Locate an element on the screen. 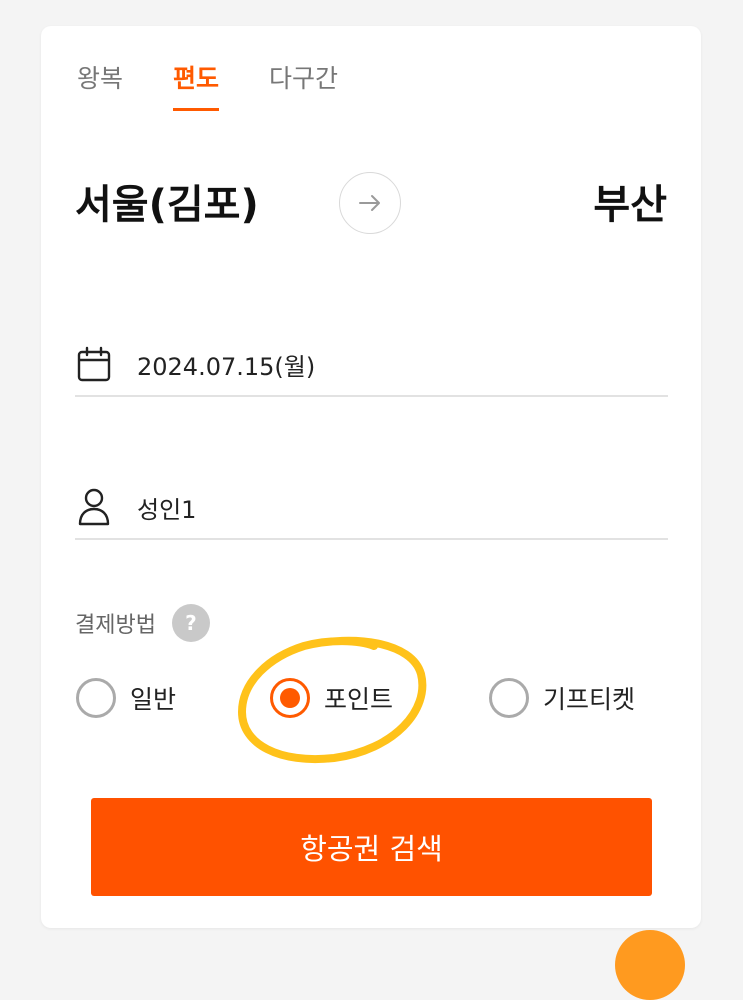  radio-selected-icon is located at coordinates (290, 698).